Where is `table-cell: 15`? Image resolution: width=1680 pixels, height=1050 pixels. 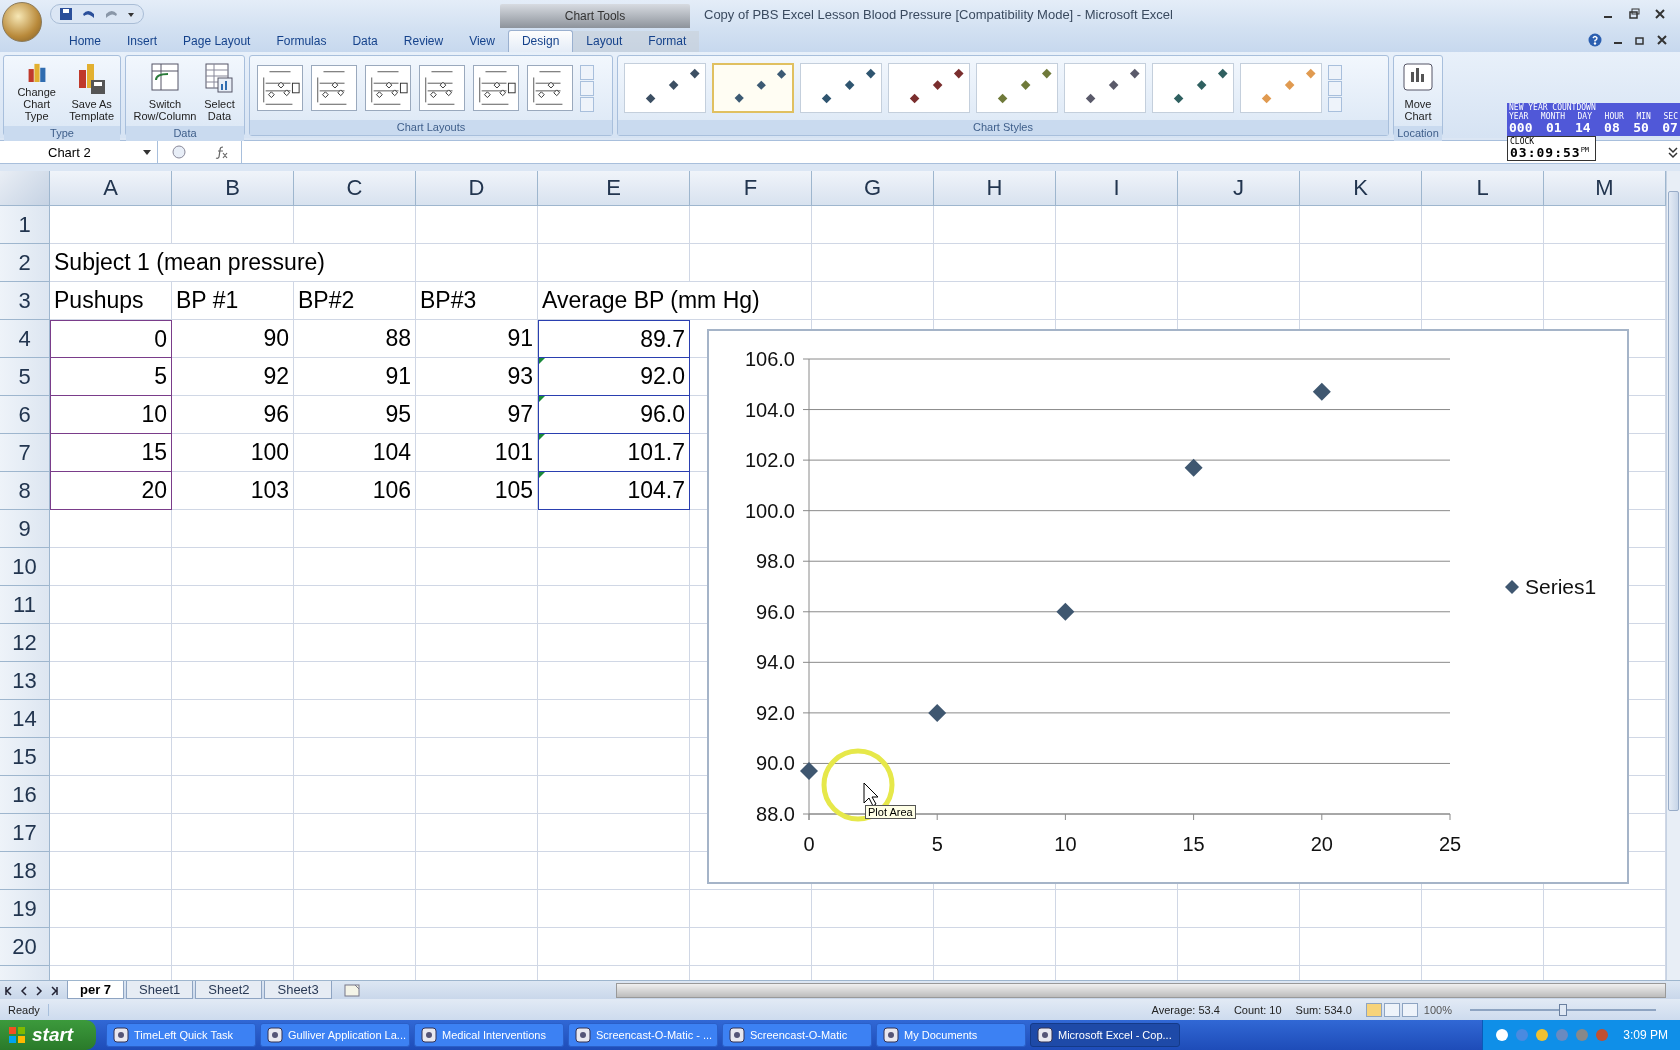
table-cell: 15 is located at coordinates (111, 453).